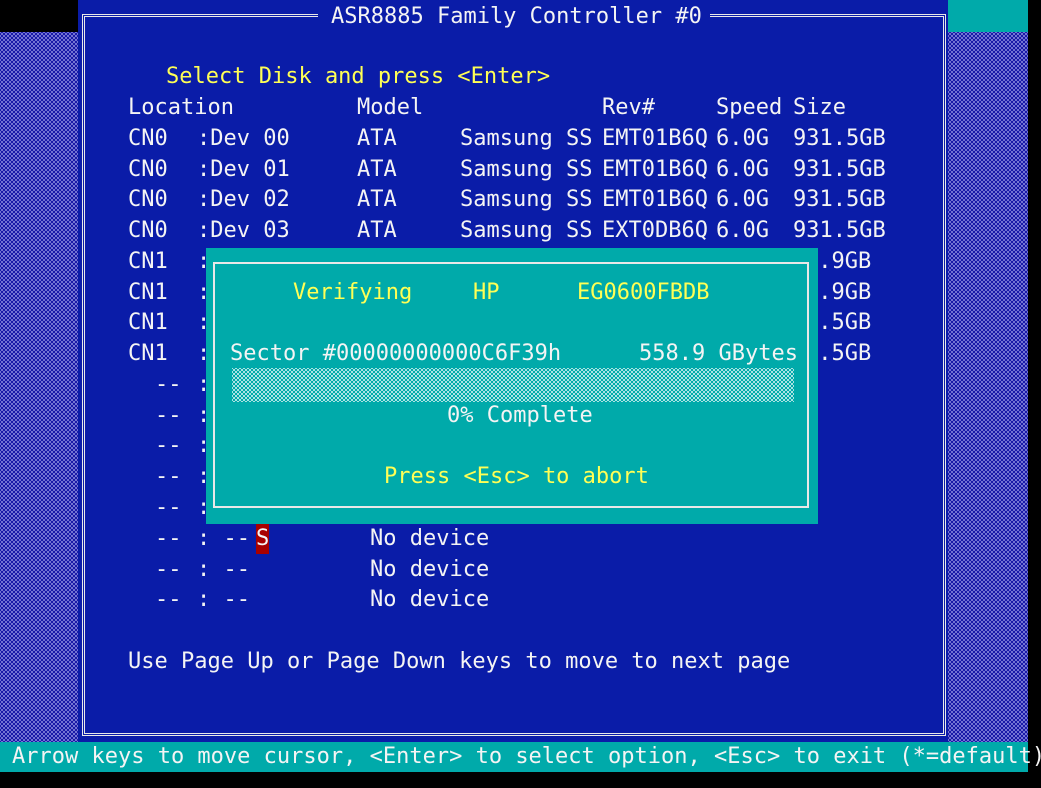  What do you see at coordinates (396, 353) in the screenshot?
I see `current-sector: Sector #00000000000C6F39h` at bounding box center [396, 353].